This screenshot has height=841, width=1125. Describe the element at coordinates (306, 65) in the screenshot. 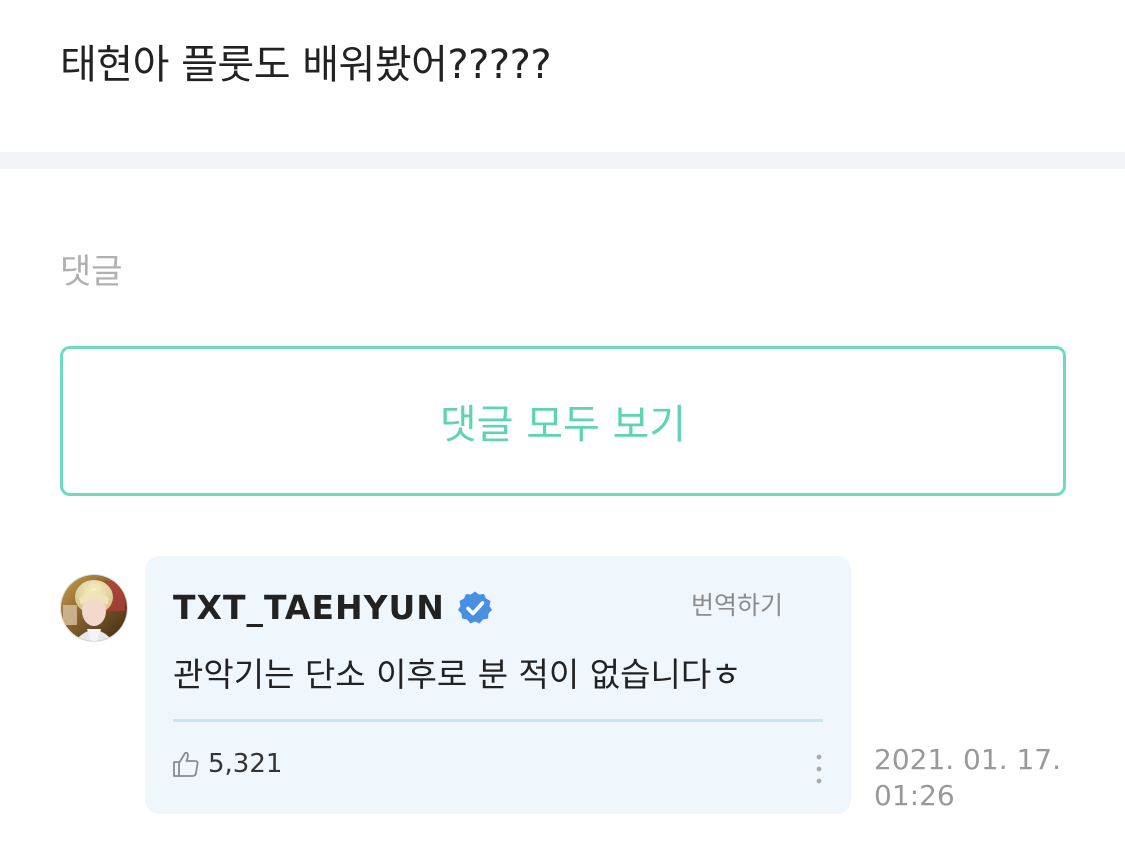

I see `post-title: 태현아 플룻도 배워봤어?????` at that location.